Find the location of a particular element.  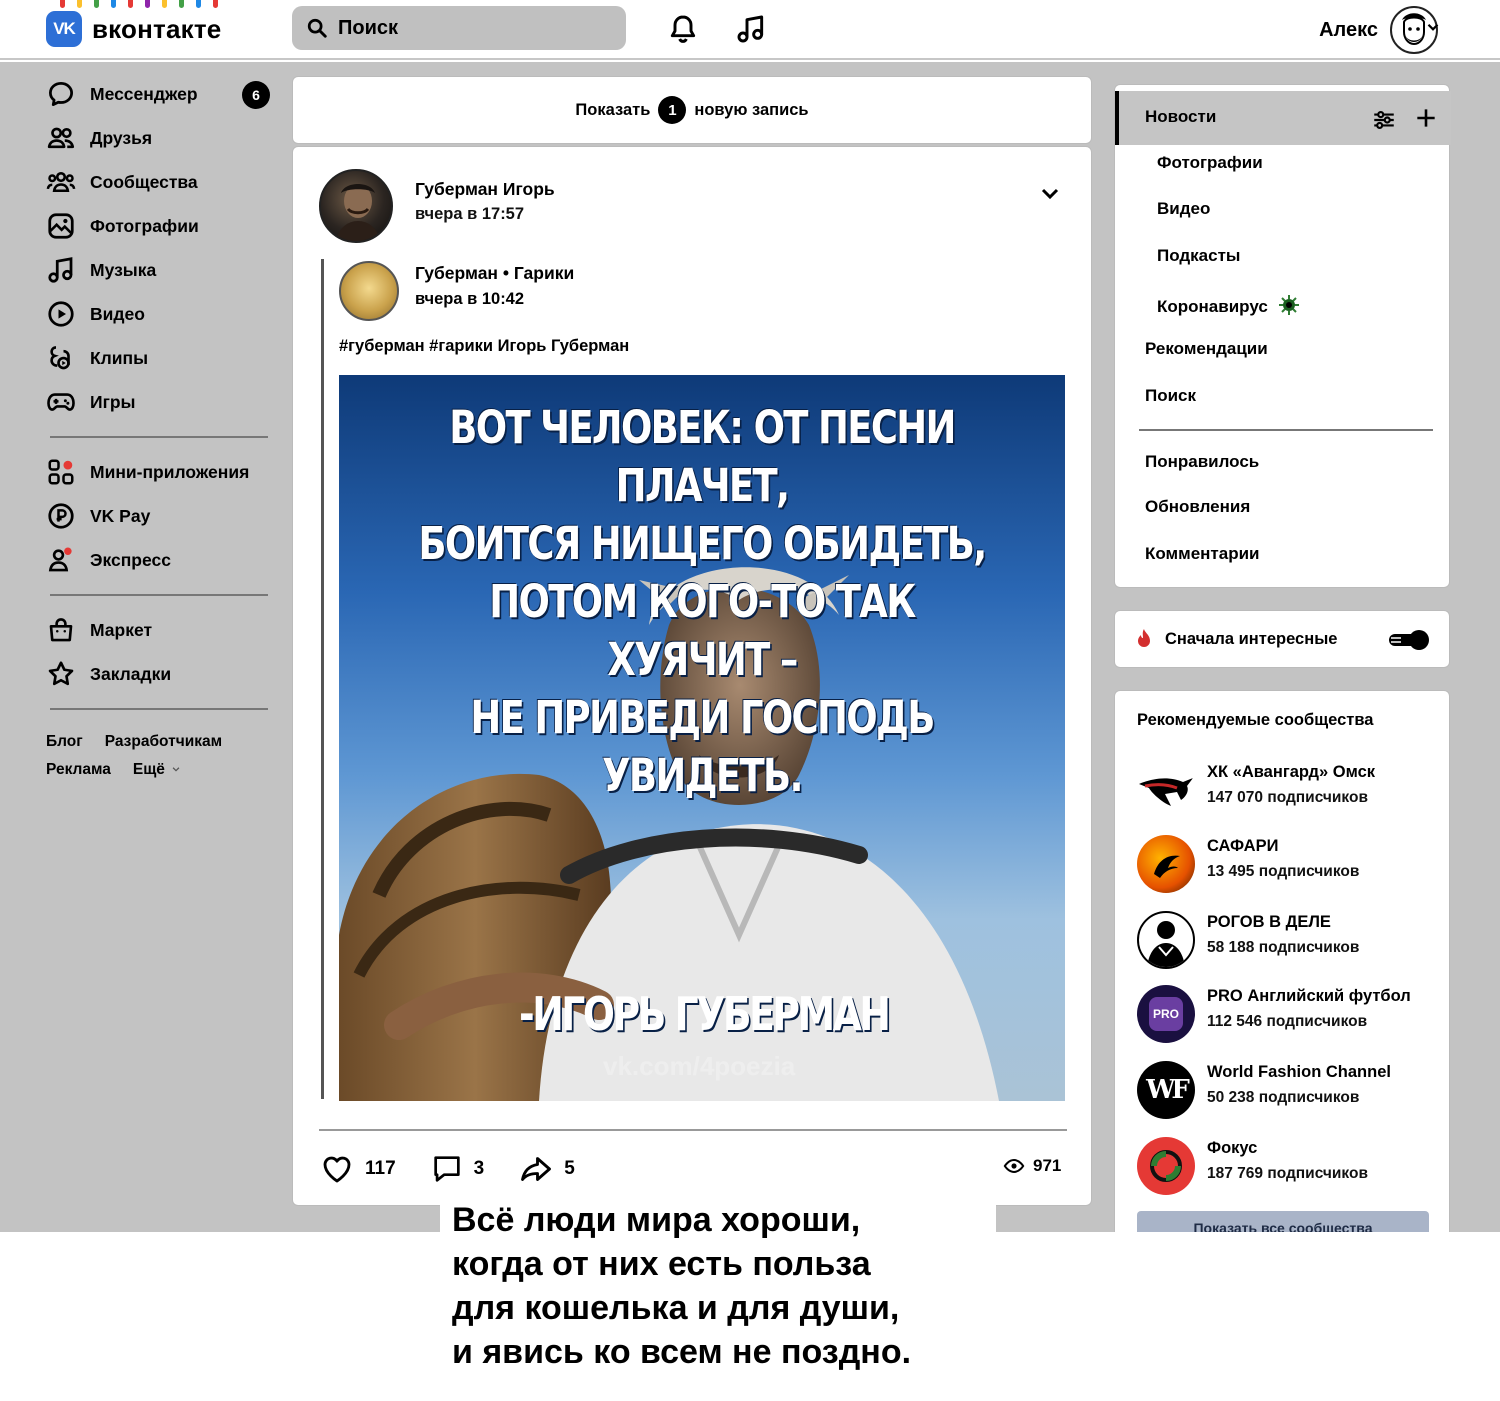

feed-filter-search: Поиск is located at coordinates (1170, 396).